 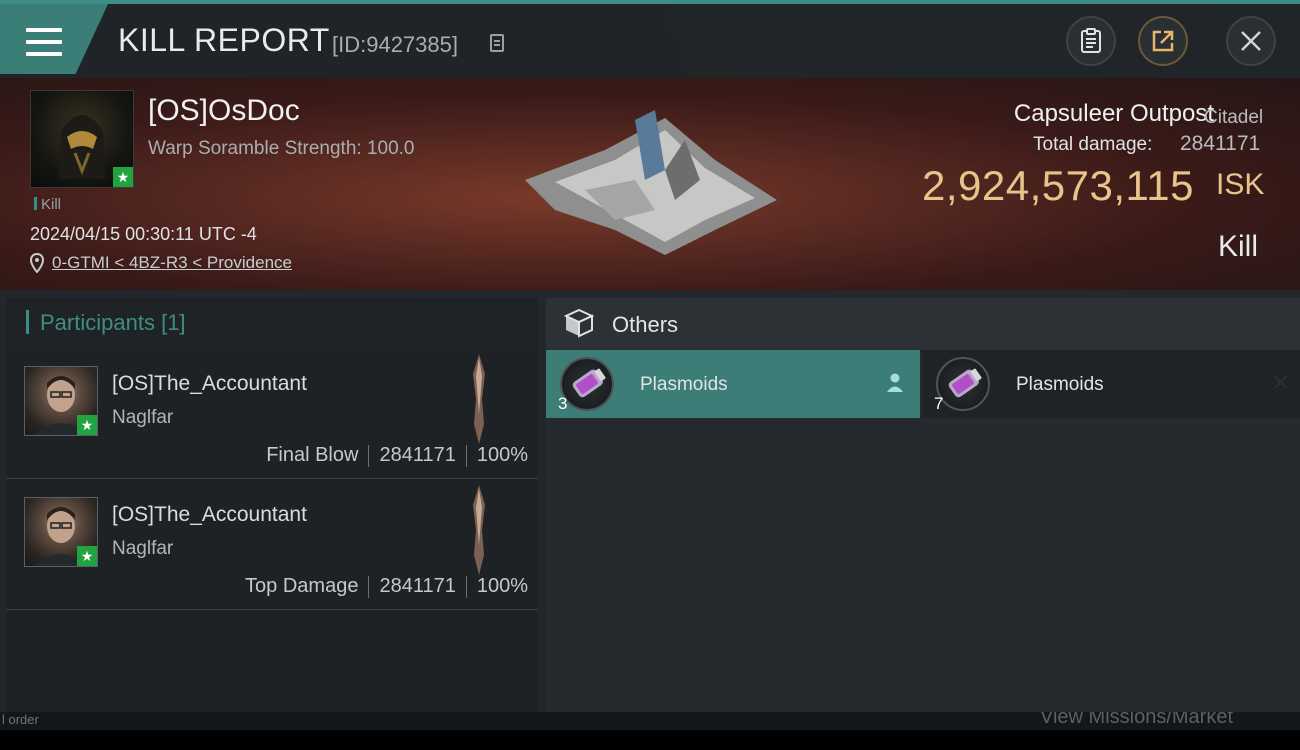 What do you see at coordinates (27, 322) in the screenshot?
I see `participants-accent-bar` at bounding box center [27, 322].